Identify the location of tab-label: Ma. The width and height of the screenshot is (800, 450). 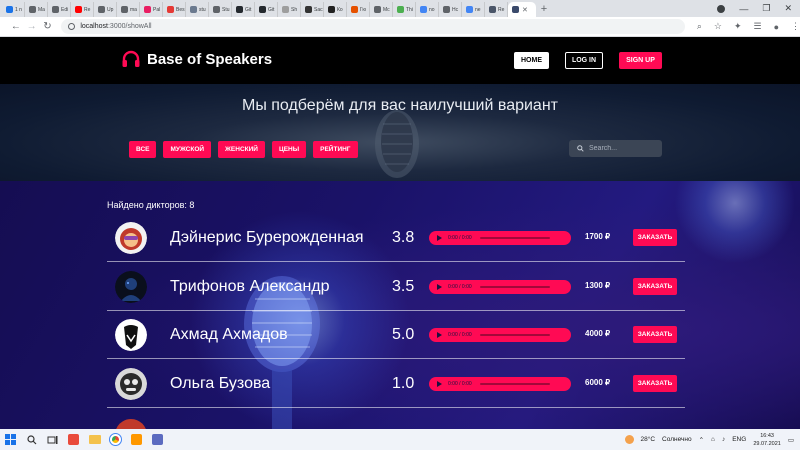
(41, 9).